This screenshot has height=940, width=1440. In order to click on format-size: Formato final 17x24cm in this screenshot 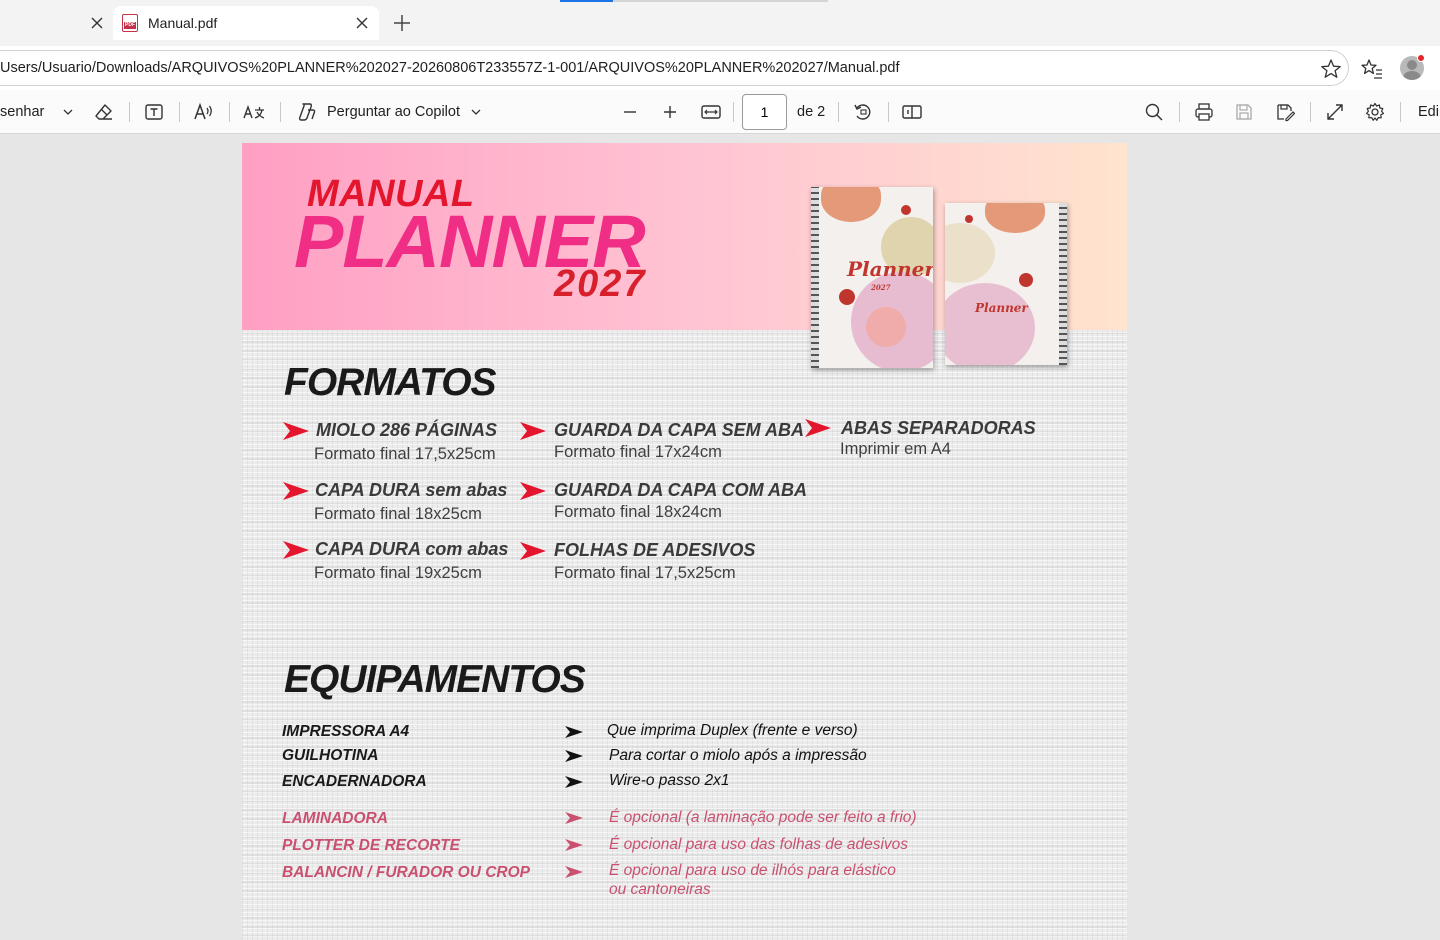, I will do `click(638, 452)`.